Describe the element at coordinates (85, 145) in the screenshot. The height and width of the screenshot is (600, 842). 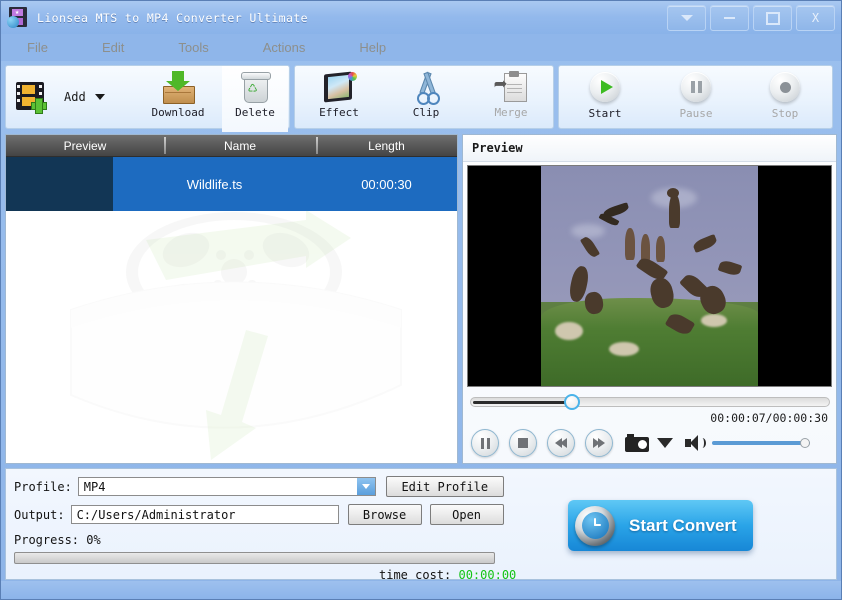
I see `column-header-preview: Preview` at that location.